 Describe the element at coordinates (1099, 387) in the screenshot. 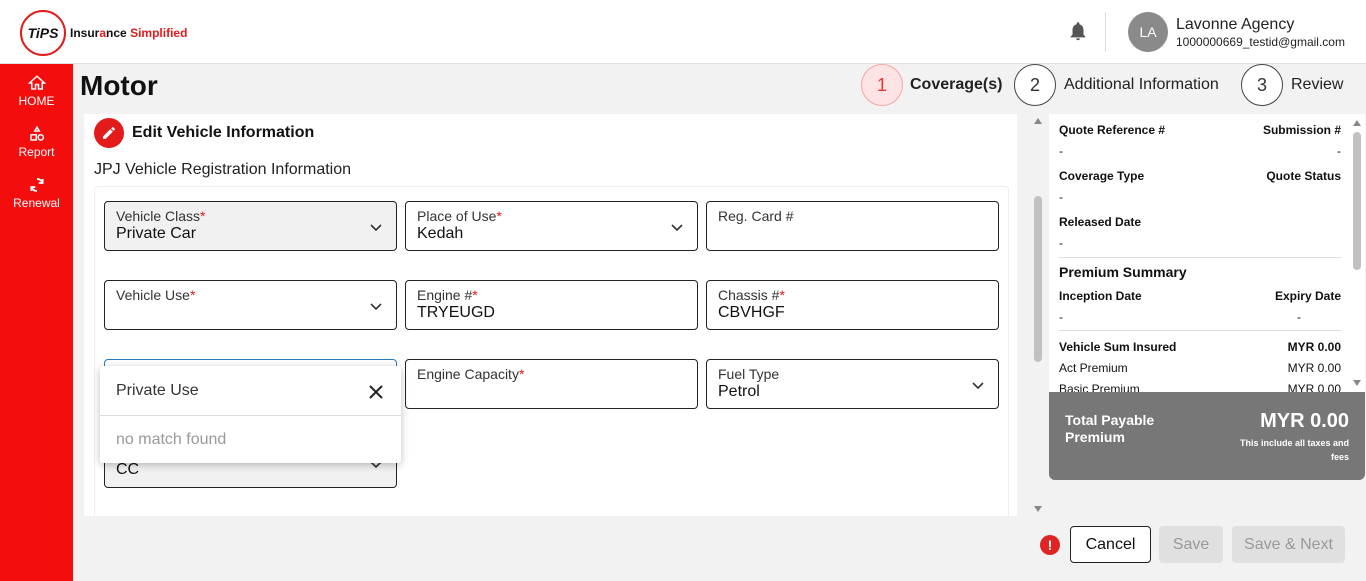

I see `basic-premium-label: Basic Premium` at that location.